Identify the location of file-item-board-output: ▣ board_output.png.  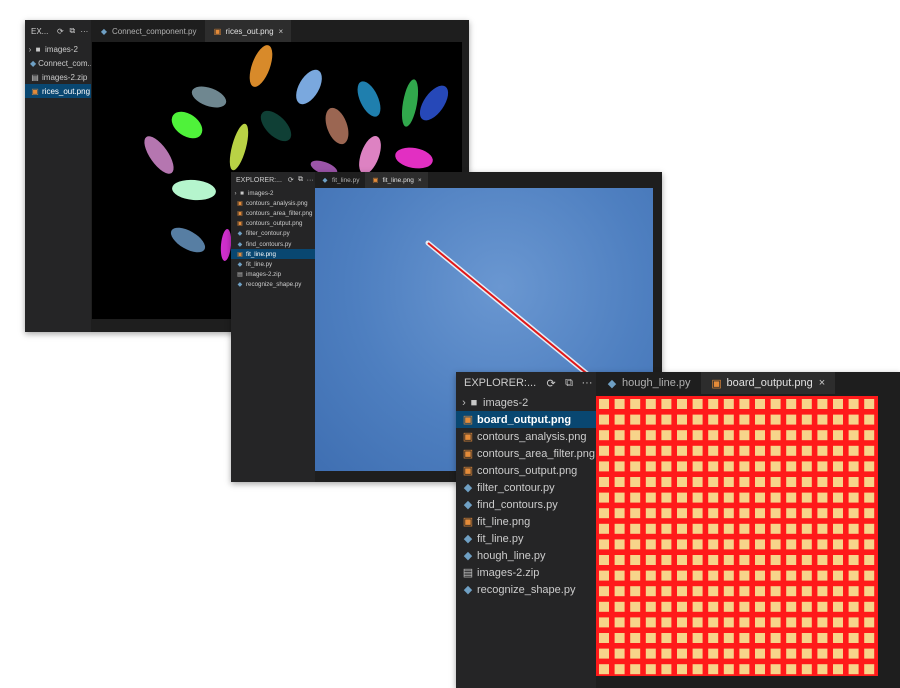
(526, 419).